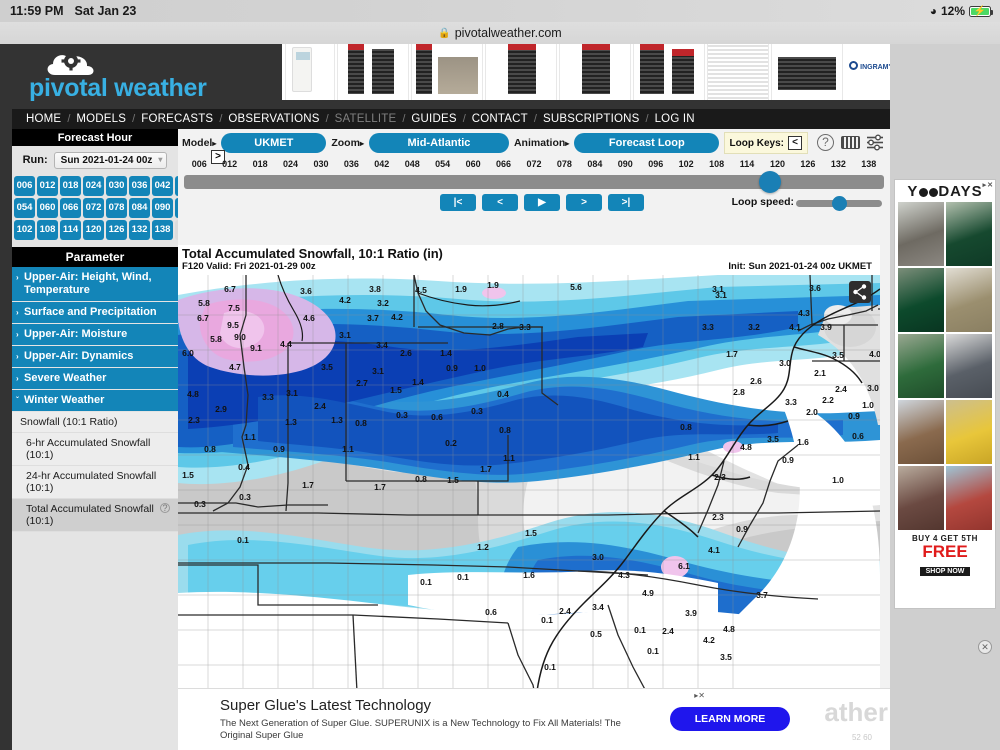  I want to click on nav-item-contact: CONTACT, so click(500, 119).